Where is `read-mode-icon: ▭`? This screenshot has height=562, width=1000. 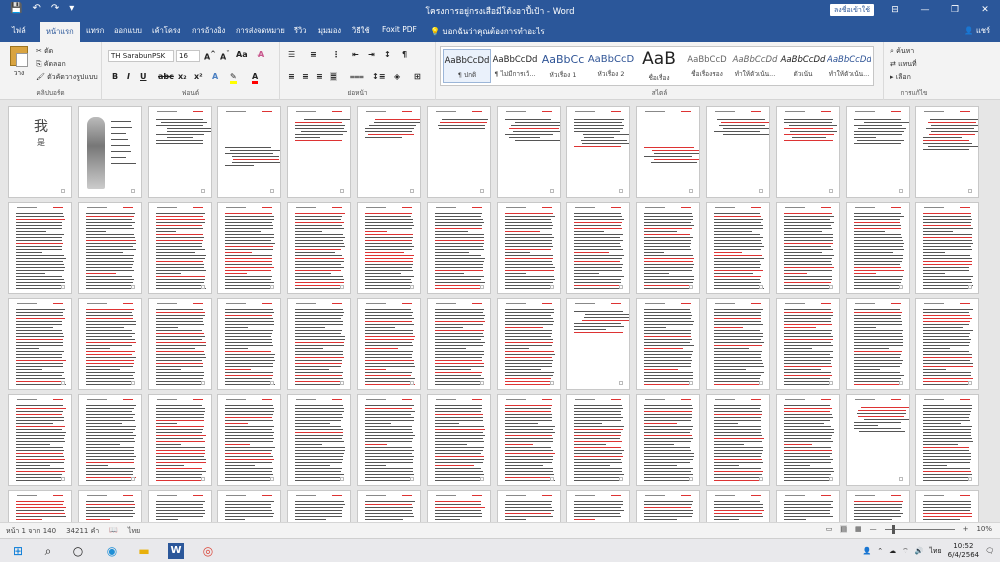 read-mode-icon: ▭ is located at coordinates (829, 529).